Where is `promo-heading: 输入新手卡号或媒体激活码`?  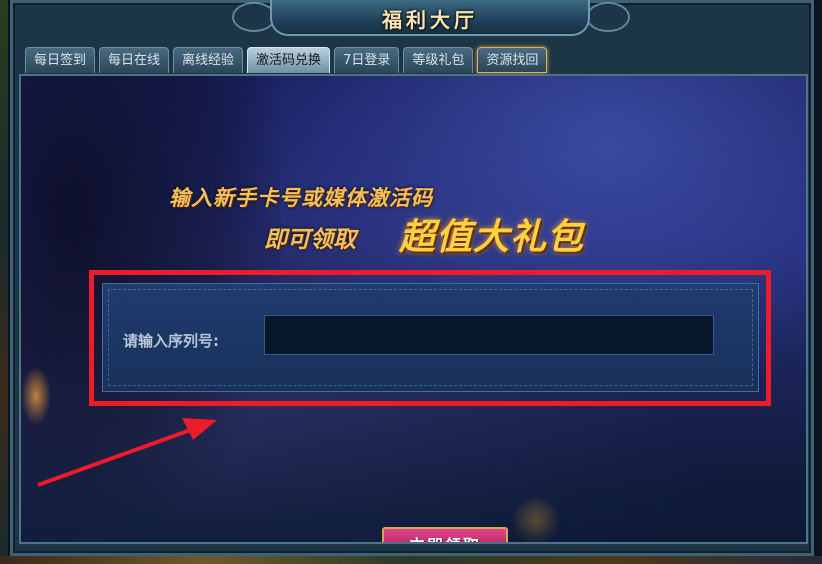 promo-heading: 输入新手卡号或媒体激活码 is located at coordinates (301, 198).